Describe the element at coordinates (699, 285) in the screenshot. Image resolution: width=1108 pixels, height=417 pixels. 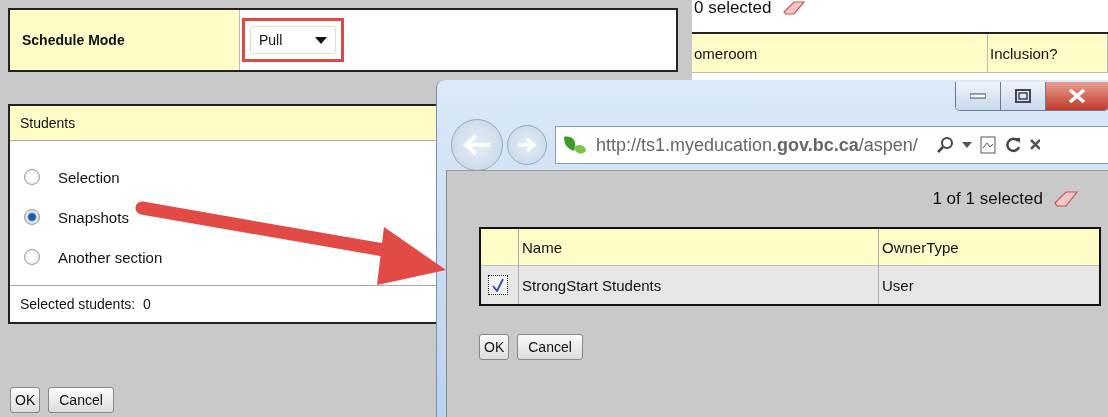
I see `table-cell: StrongStart Students` at that location.